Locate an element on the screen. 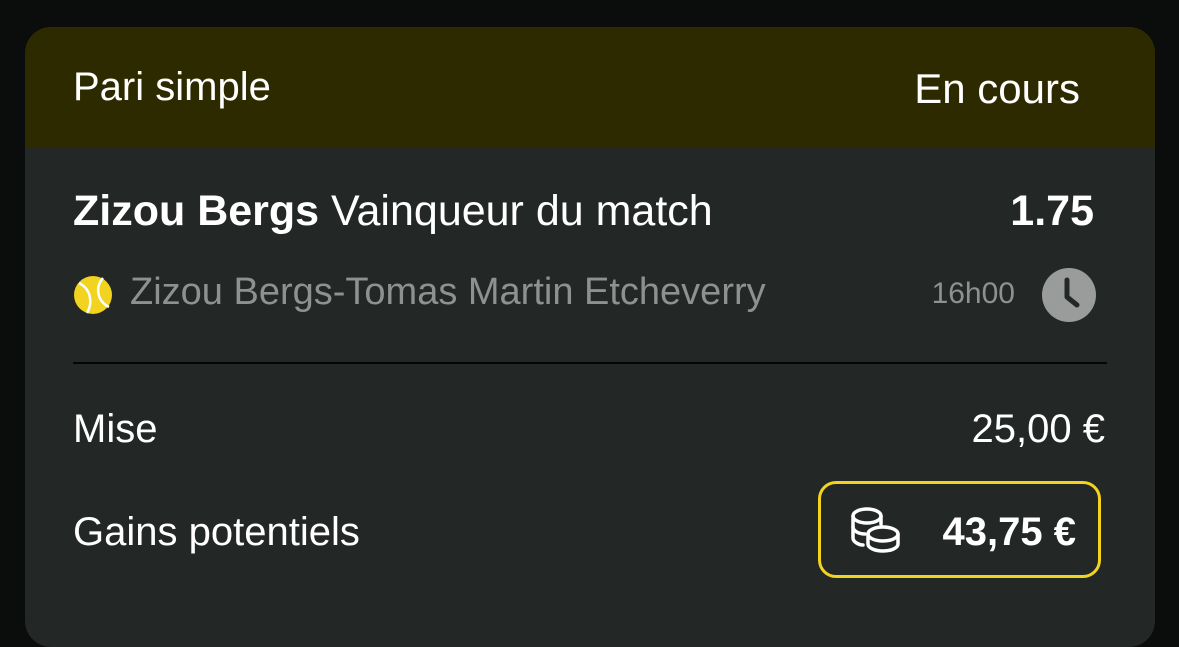 The width and height of the screenshot is (1179, 647). selection-title: Zizou Bergs Vainqueur du match is located at coordinates (393, 211).